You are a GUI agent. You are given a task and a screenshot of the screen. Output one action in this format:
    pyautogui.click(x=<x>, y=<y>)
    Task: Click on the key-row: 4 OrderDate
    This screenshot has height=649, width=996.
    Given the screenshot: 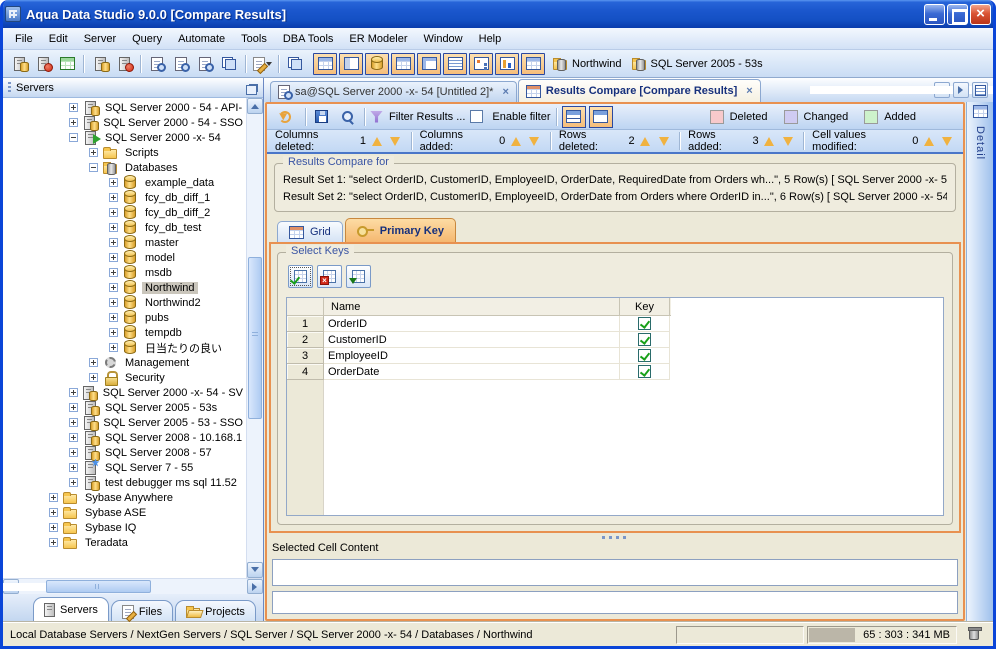 What is the action you would take?
    pyautogui.click(x=479, y=372)
    